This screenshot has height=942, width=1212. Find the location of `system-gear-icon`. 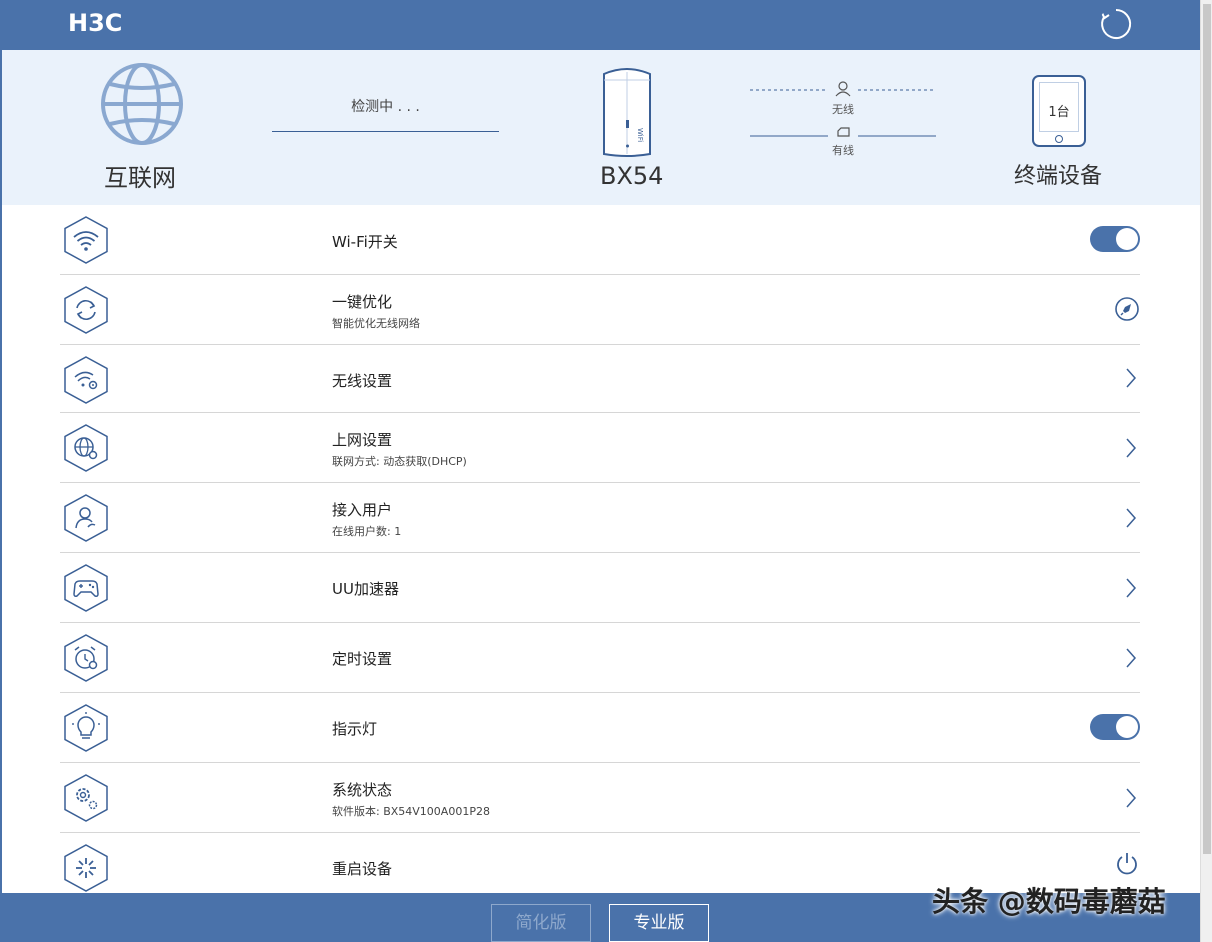

system-gear-icon is located at coordinates (86, 798).